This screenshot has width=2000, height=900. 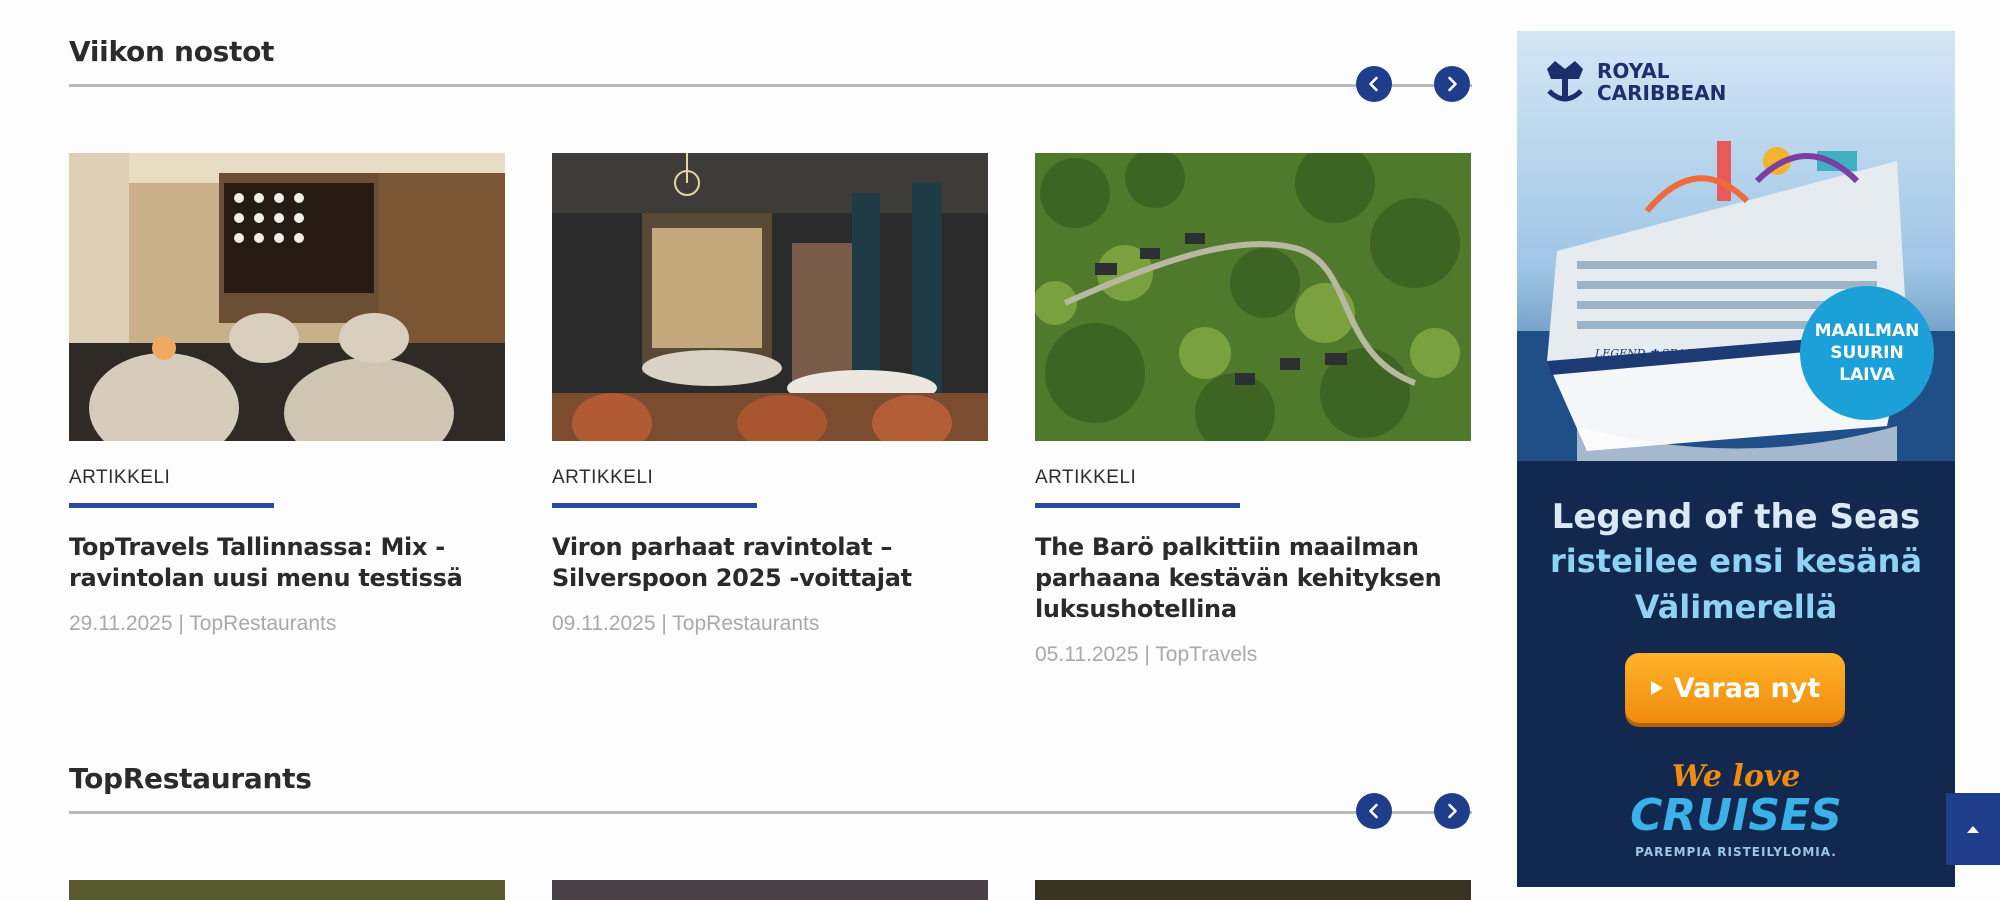 What do you see at coordinates (770, 66) in the screenshot?
I see `section-header: Viikon nostot` at bounding box center [770, 66].